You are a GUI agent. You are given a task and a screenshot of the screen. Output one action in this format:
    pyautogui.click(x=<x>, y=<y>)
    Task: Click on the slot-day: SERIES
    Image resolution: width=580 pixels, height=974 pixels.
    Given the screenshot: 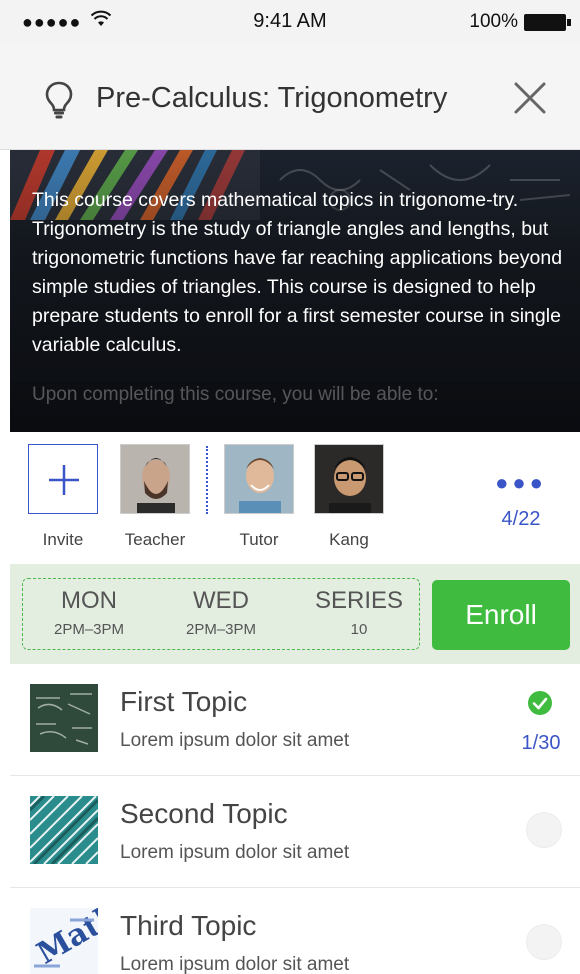 What is the action you would take?
    pyautogui.click(x=359, y=600)
    